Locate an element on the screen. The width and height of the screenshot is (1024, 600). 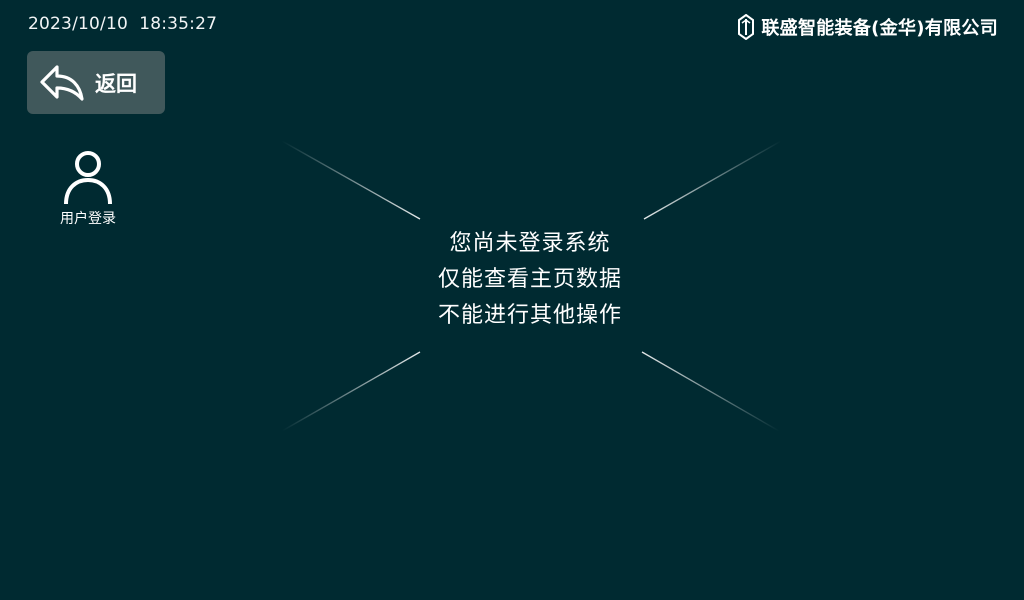
decor-line-top-right is located at coordinates (712, 180).